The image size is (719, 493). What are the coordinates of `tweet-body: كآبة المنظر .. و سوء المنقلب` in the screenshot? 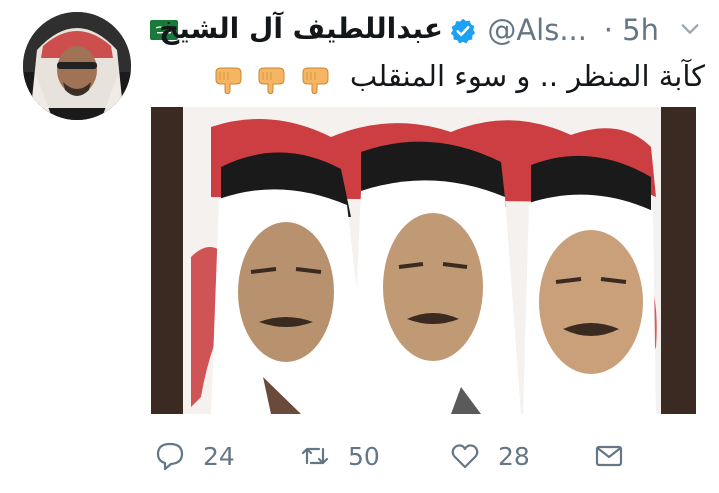 It's located at (457, 77).